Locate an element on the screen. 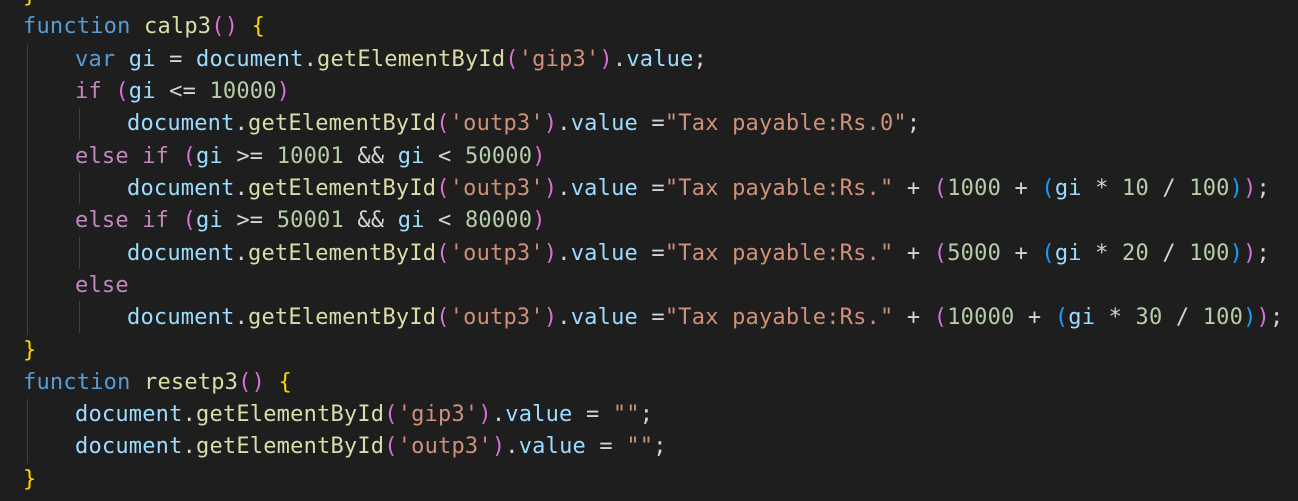  code-line: function resetp3() { is located at coordinates (157, 383).